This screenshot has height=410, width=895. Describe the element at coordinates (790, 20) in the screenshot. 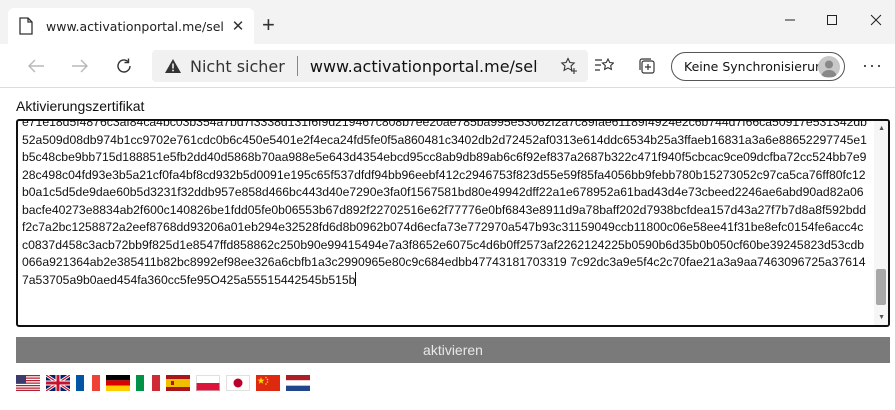

I see `minimize-icon` at that location.